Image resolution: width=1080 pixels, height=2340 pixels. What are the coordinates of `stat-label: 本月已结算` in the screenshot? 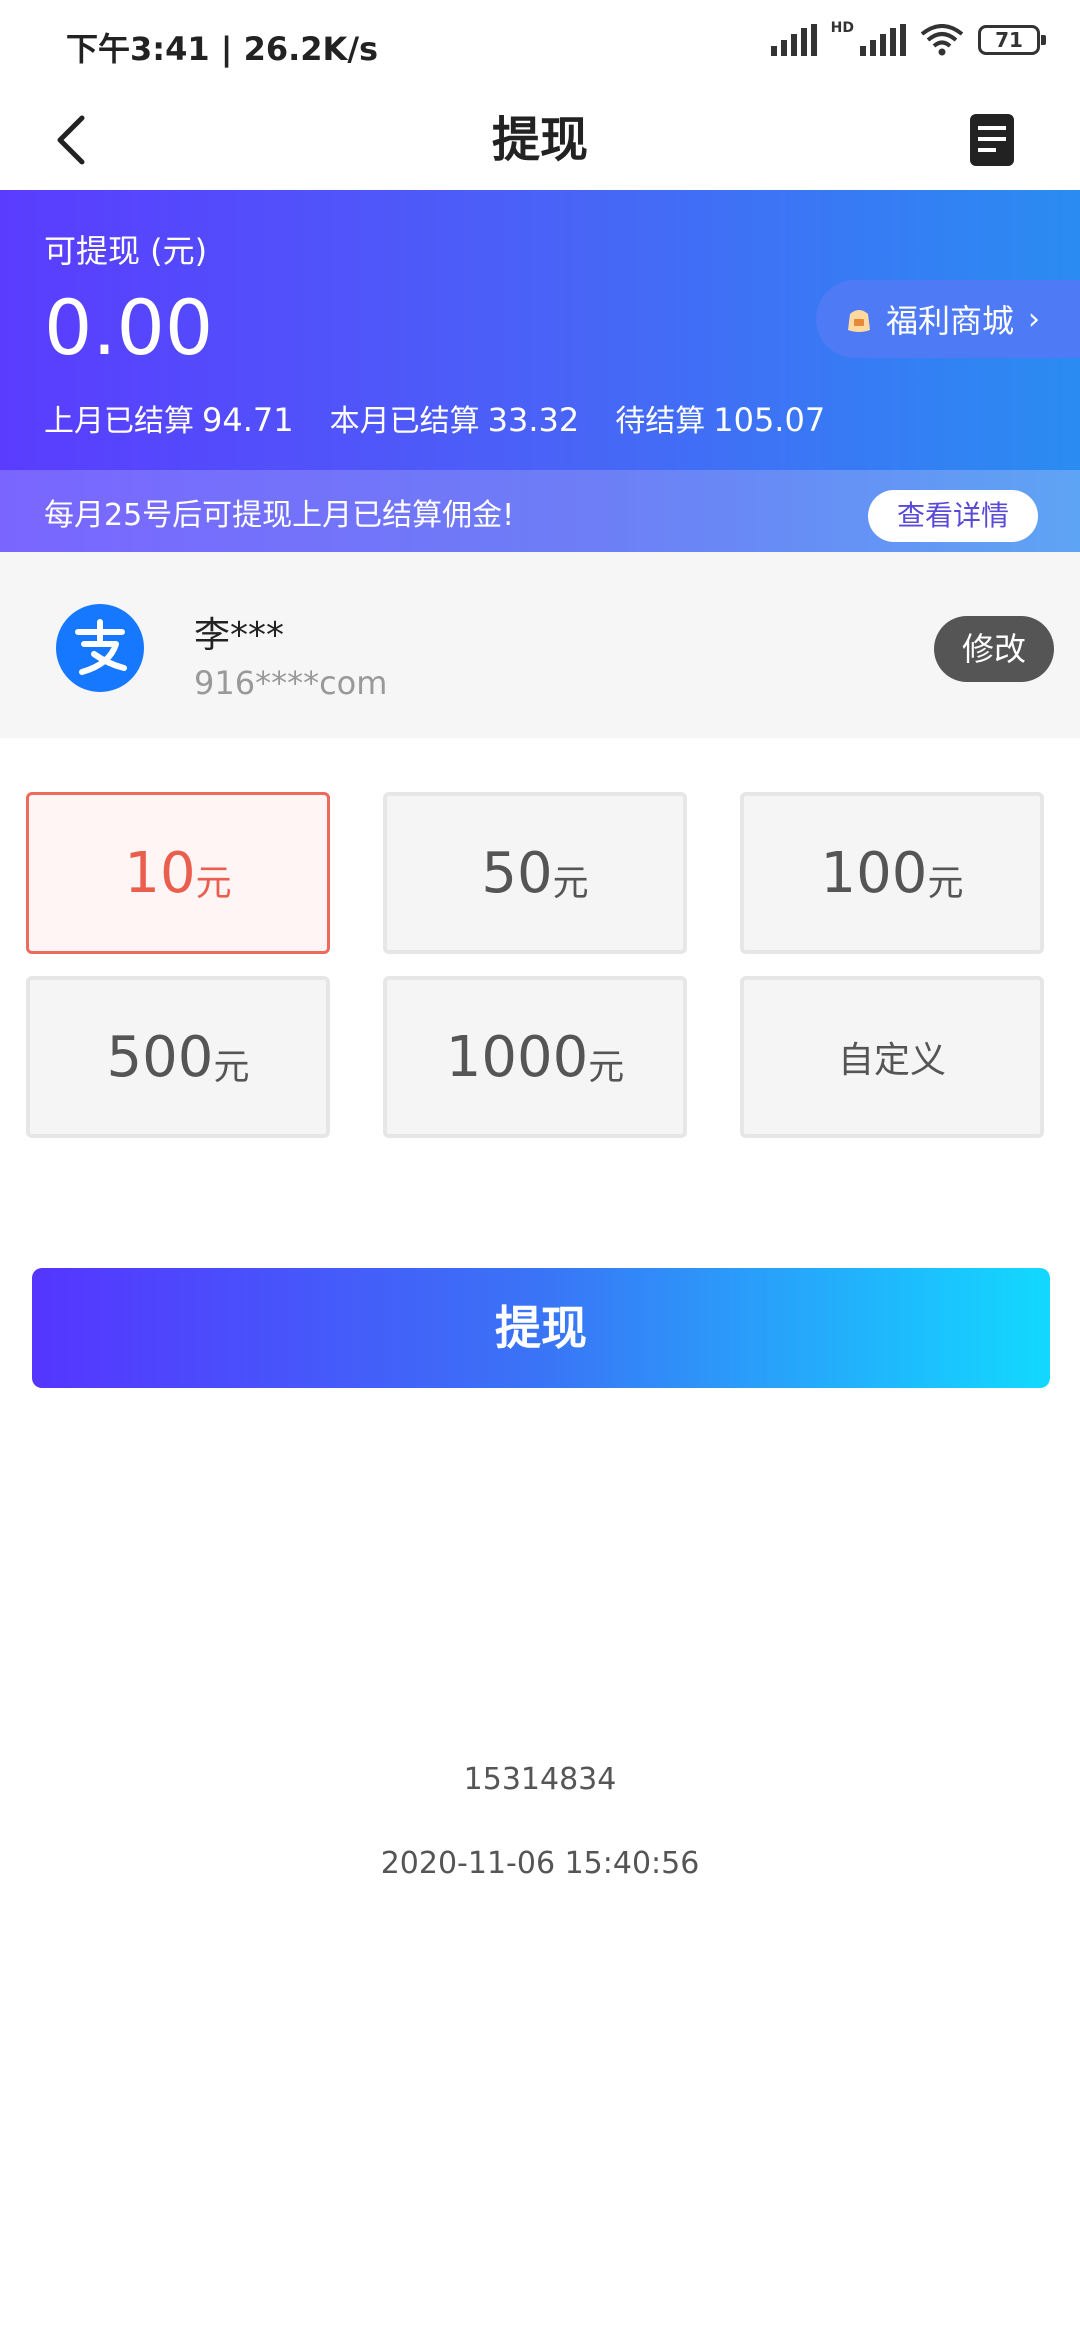 It's located at (404, 421).